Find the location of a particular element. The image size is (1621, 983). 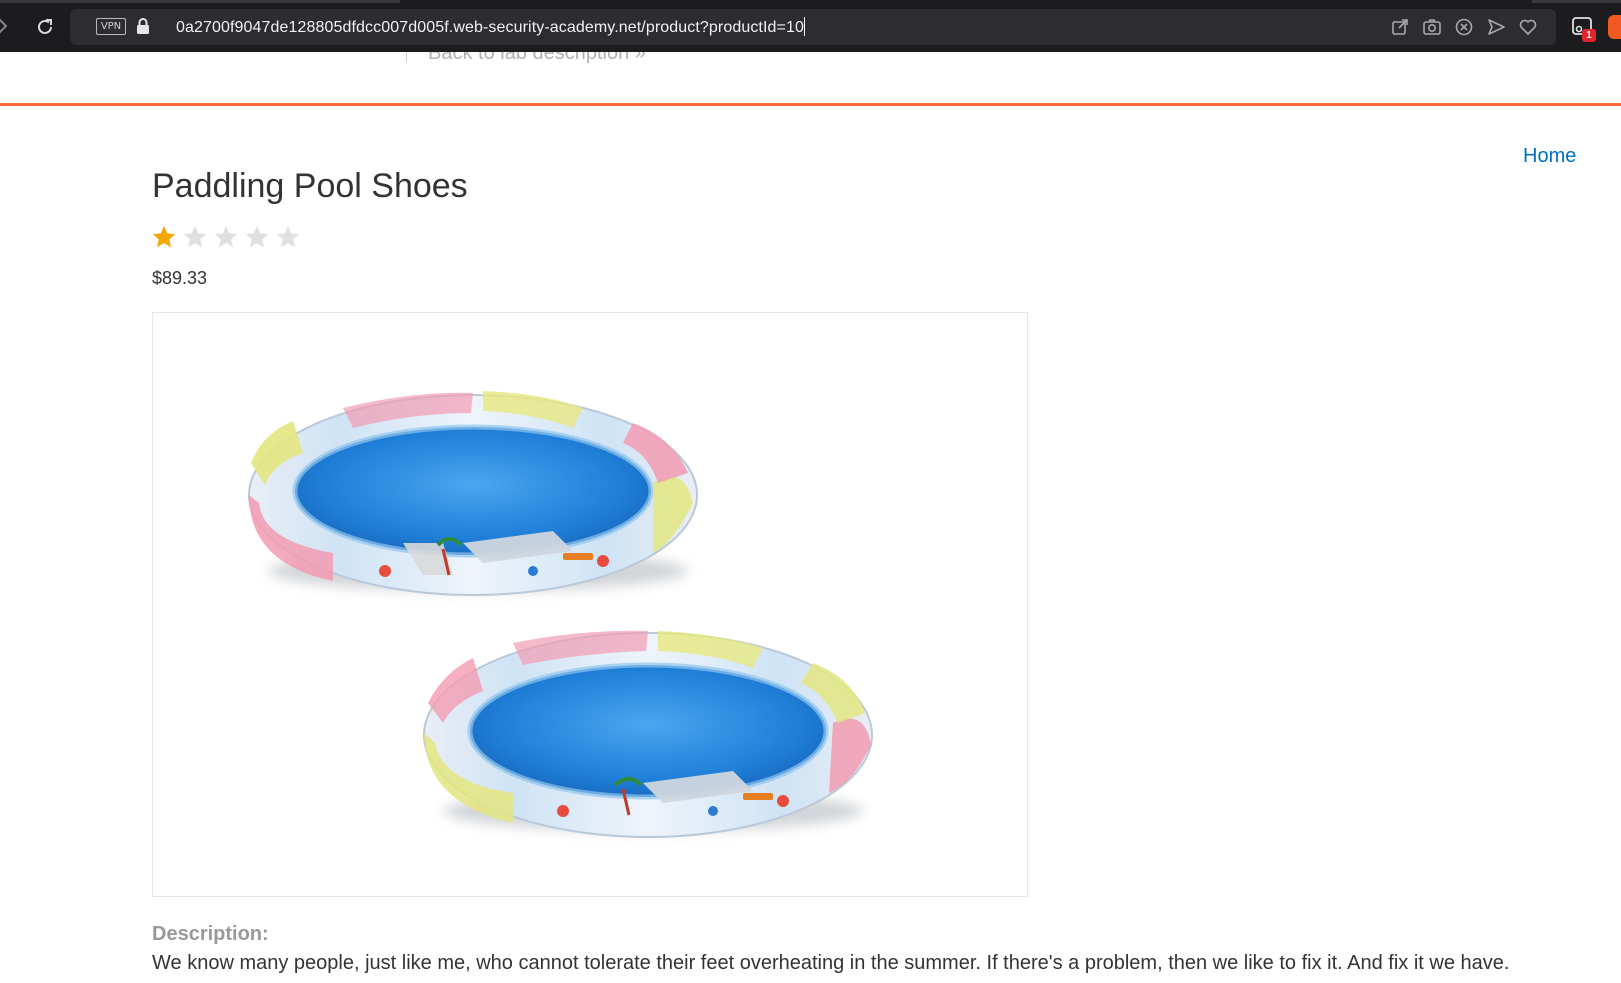

heart-icon is located at coordinates (1528, 27).